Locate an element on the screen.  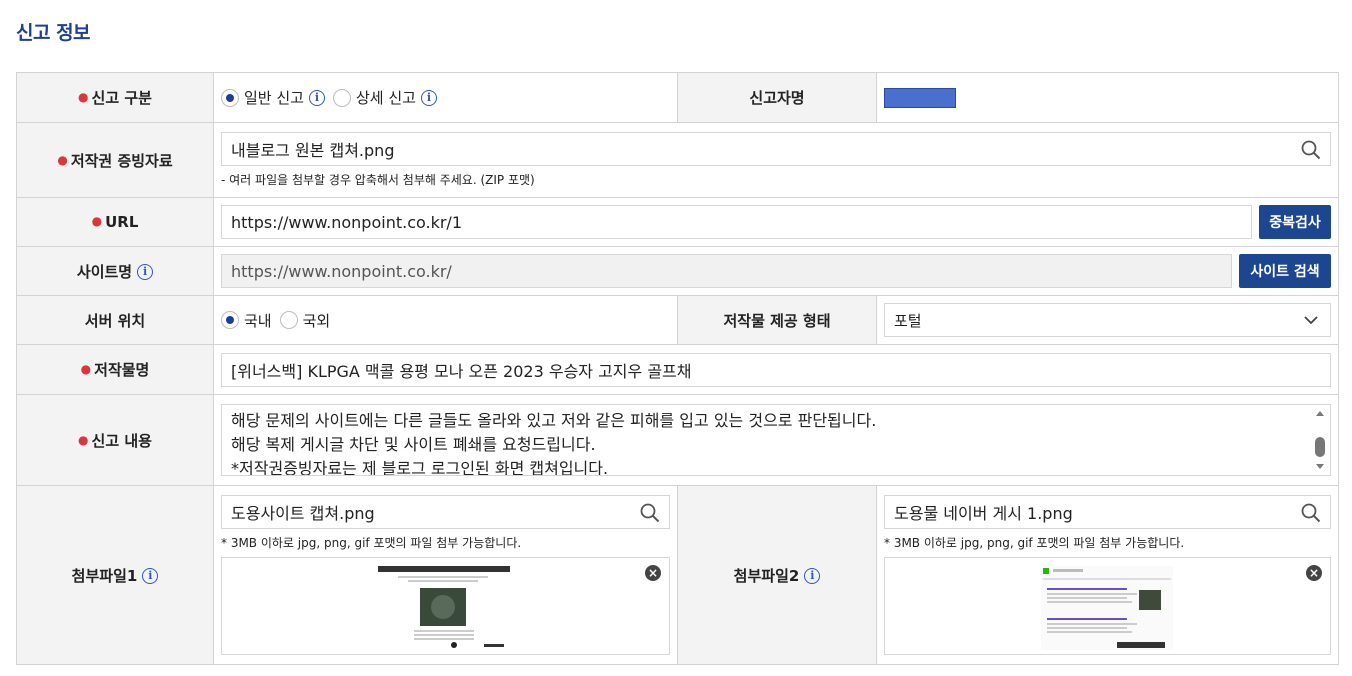
provision-type-label: 저작물 제공 형태 is located at coordinates (777, 320).